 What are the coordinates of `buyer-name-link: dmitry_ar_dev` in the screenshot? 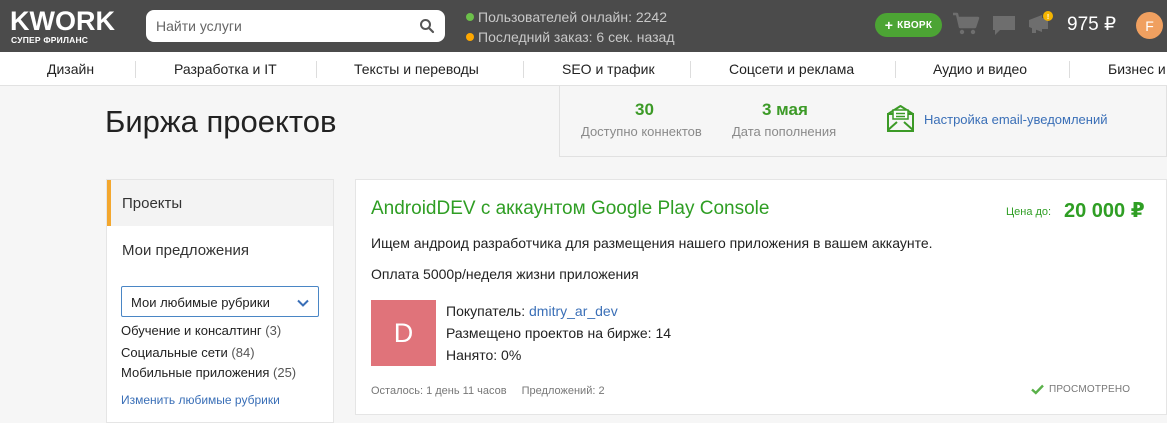 It's located at (573, 311).